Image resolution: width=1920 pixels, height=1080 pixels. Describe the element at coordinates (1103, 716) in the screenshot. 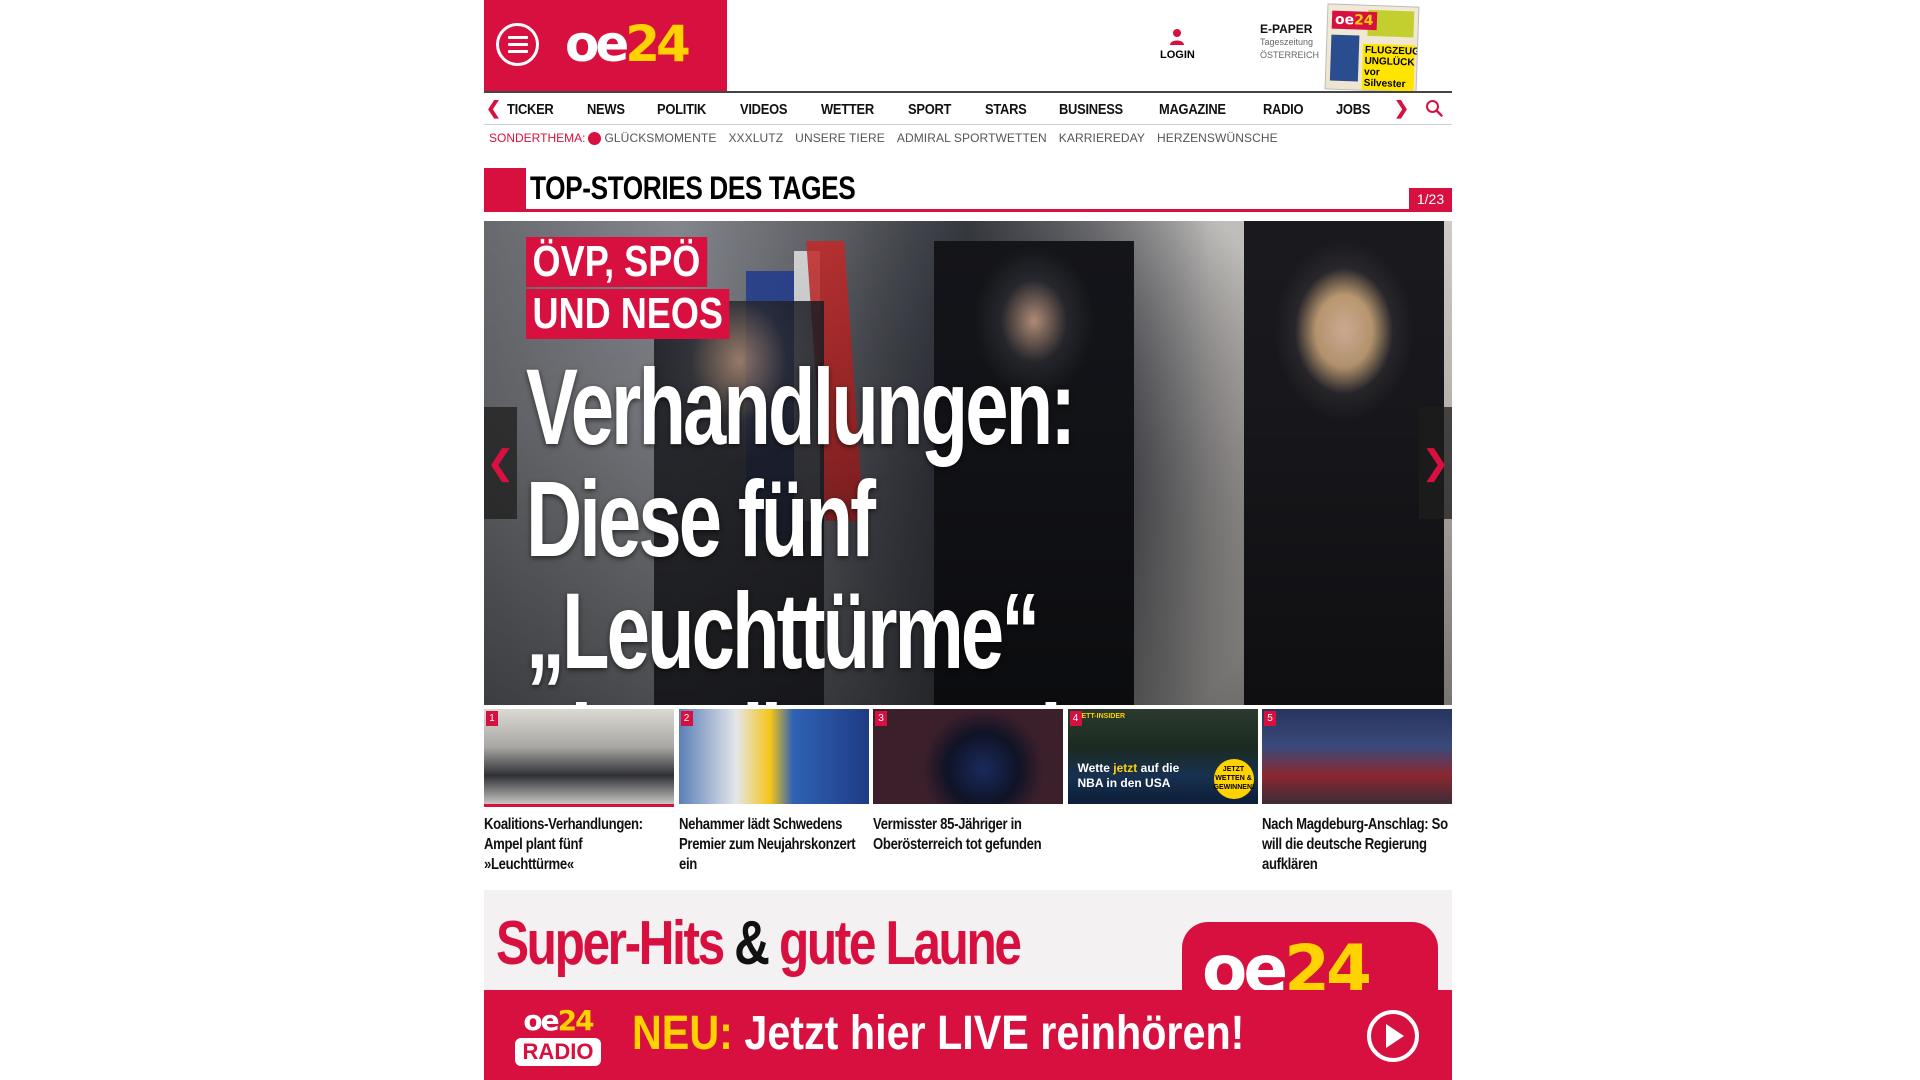

I see `ad-tag: ETT-INSIDER` at that location.